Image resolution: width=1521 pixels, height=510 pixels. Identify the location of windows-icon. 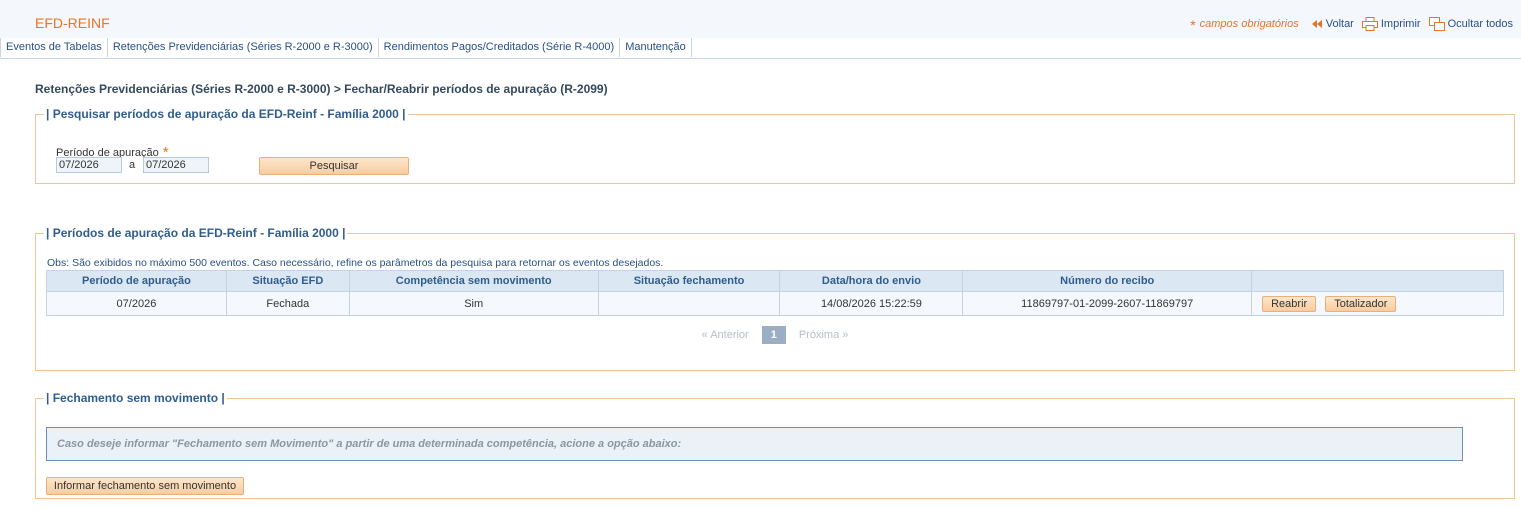
(1436, 24).